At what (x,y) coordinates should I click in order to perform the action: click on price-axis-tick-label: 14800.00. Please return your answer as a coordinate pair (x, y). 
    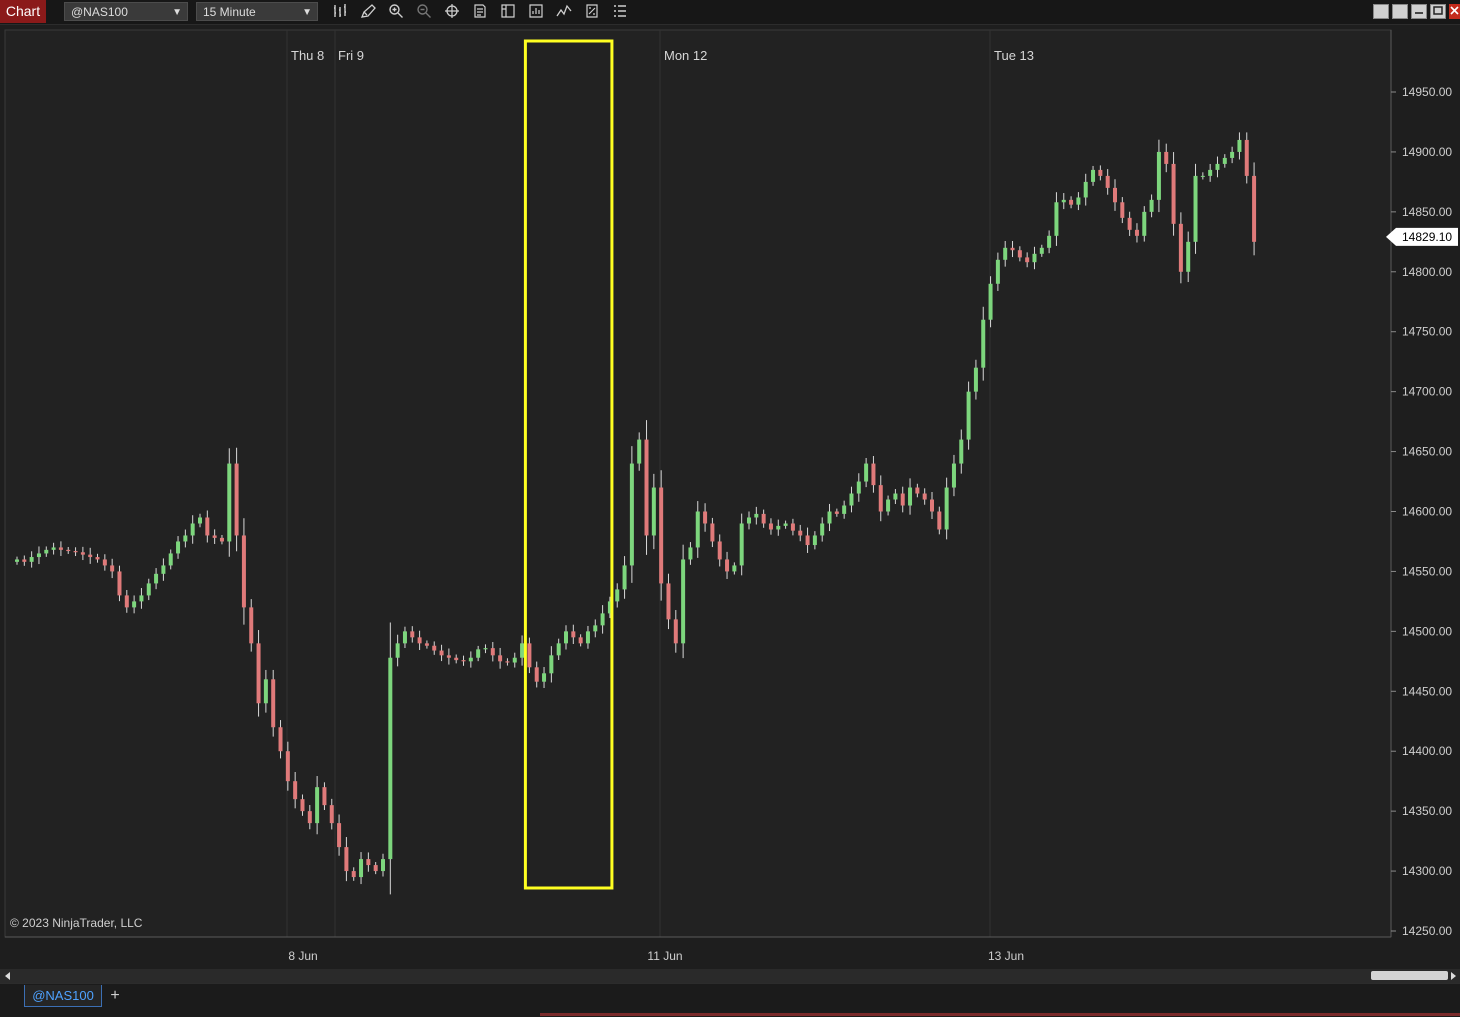
    Looking at the image, I should click on (1427, 272).